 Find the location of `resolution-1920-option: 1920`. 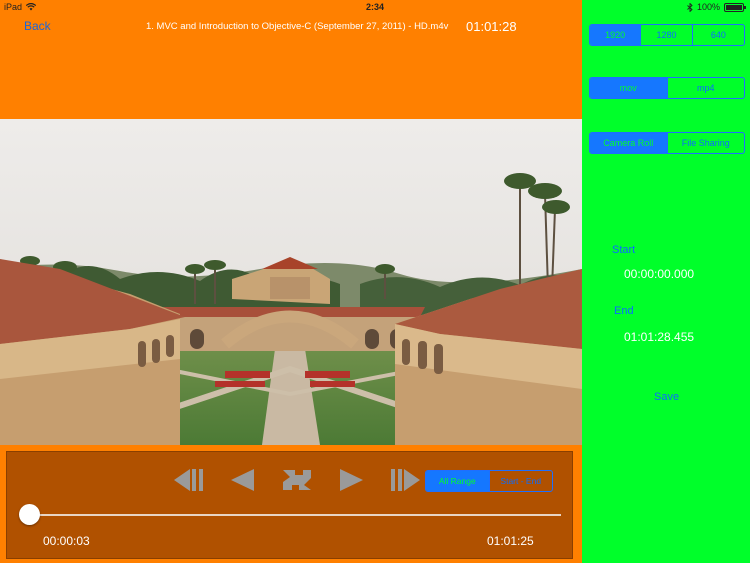

resolution-1920-option: 1920 is located at coordinates (615, 35).